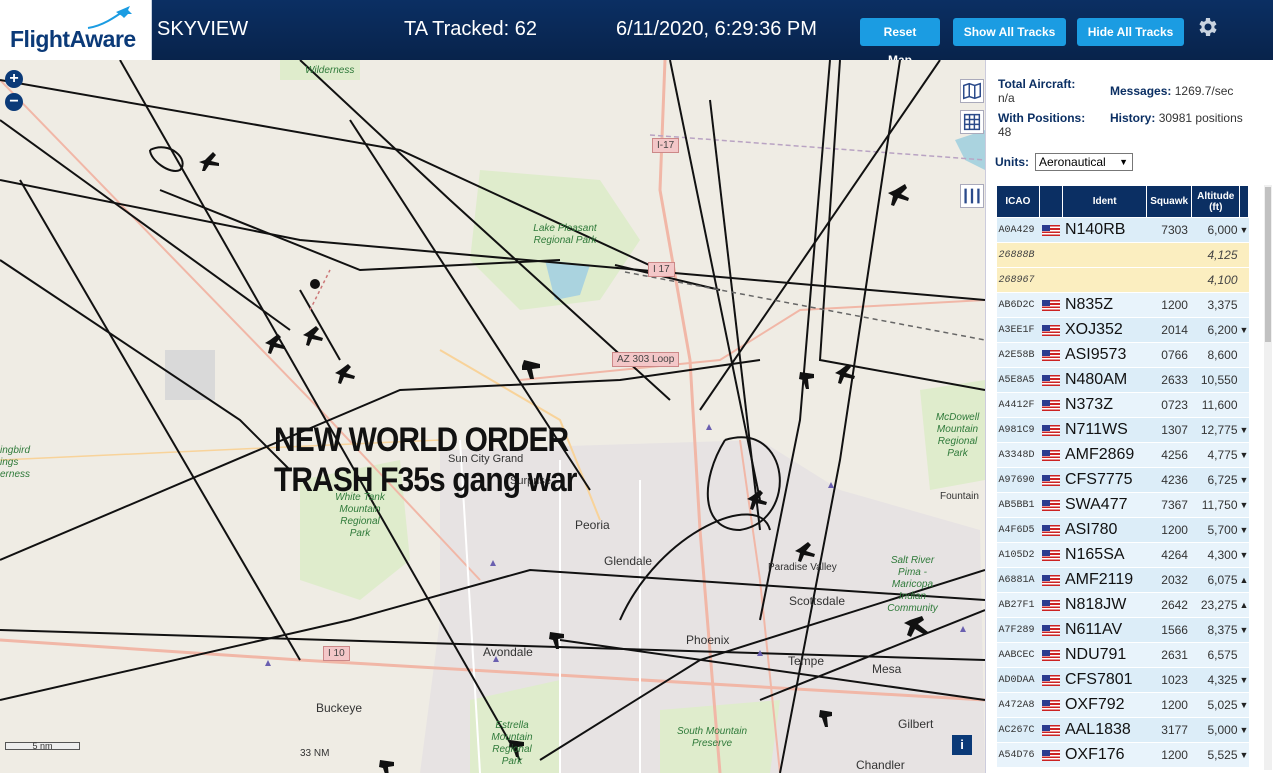 The height and width of the screenshot is (773, 1273). What do you see at coordinates (1122, 355) in the screenshot?
I see `table-row: A2E58B ASI9573 0766 8,600` at bounding box center [1122, 355].